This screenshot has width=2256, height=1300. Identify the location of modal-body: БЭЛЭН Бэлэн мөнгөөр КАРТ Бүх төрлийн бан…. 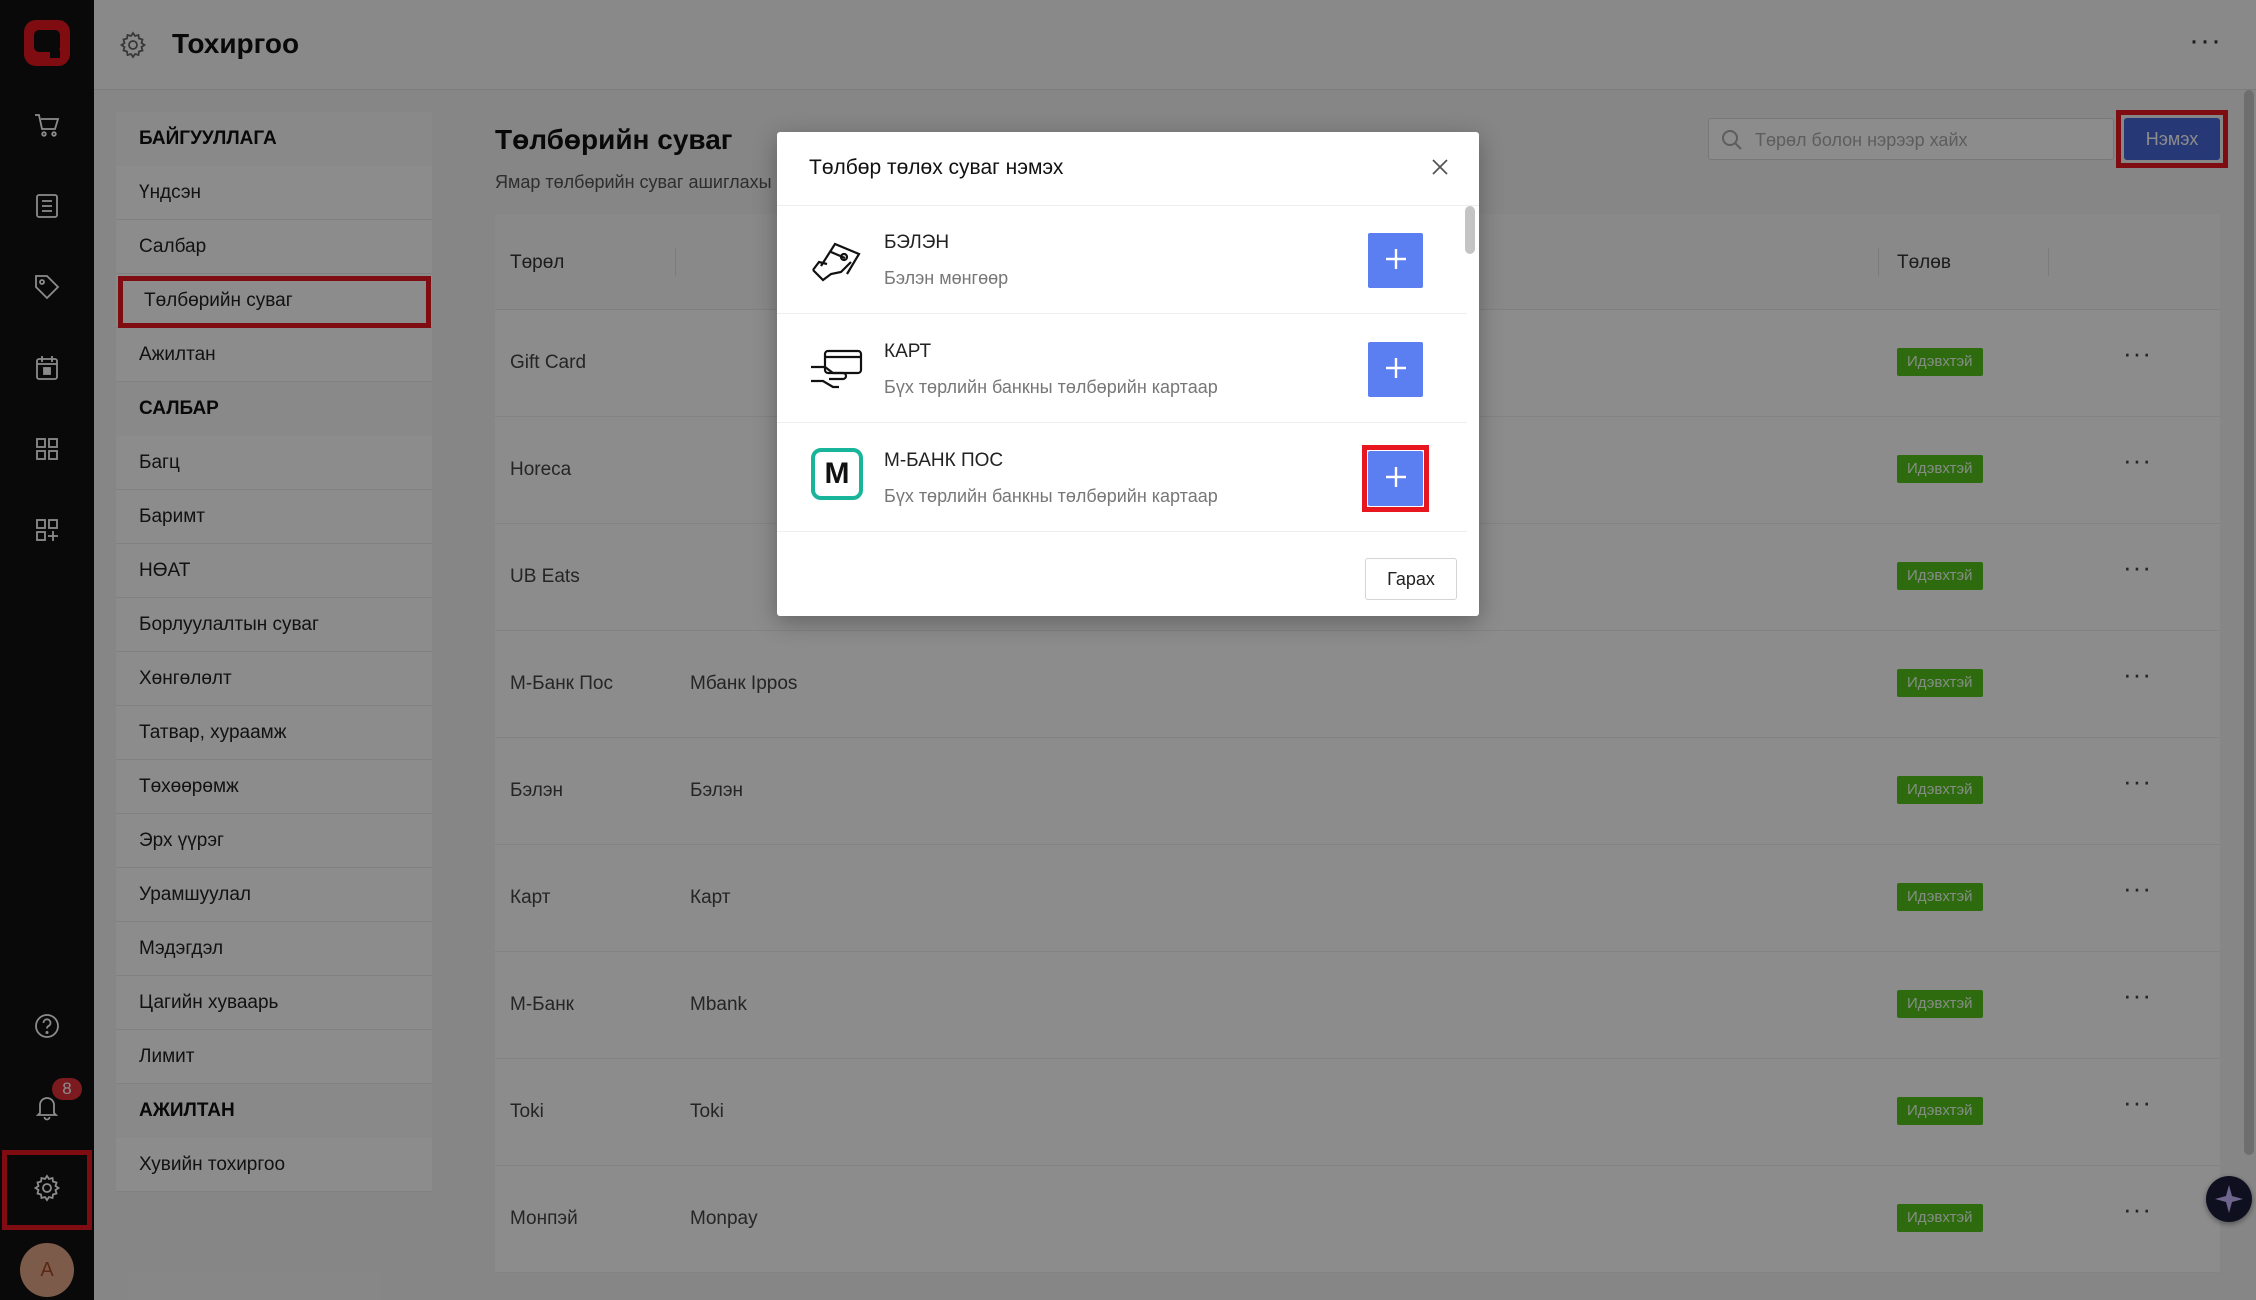
(1128, 369).